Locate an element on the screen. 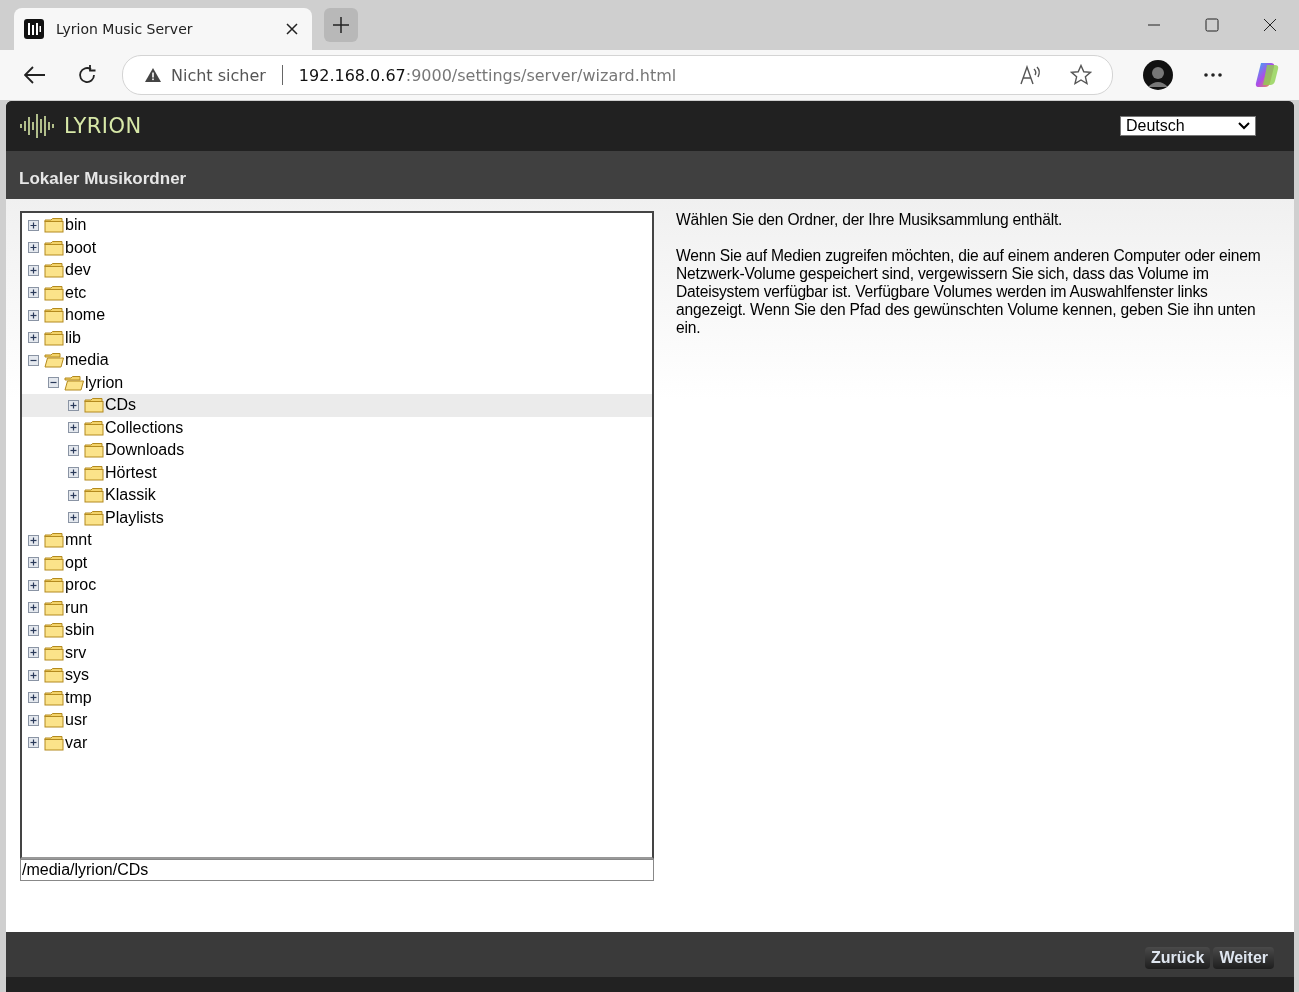 The width and height of the screenshot is (1299, 992). browser-tab: Lyrion Music Server is located at coordinates (163, 29).